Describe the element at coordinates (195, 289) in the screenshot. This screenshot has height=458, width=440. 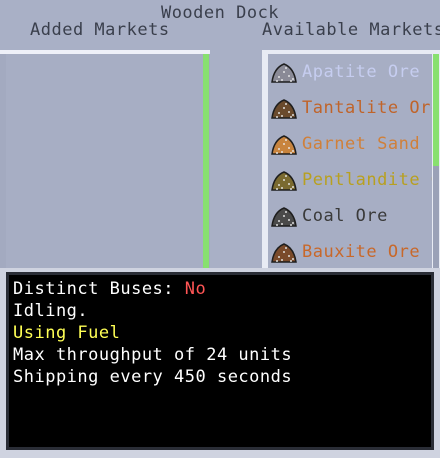
I see `distinct-buses-value: No` at that location.